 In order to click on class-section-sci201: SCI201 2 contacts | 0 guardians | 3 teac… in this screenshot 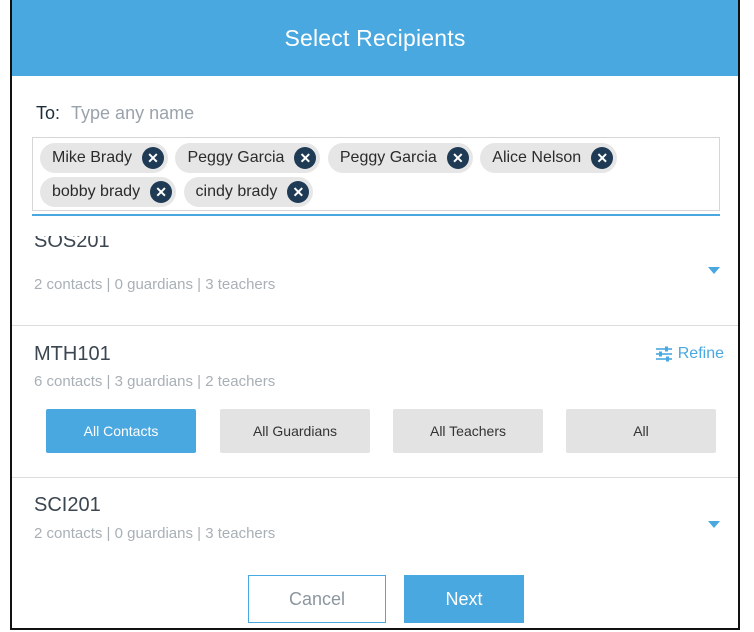, I will do `click(375, 521)`.